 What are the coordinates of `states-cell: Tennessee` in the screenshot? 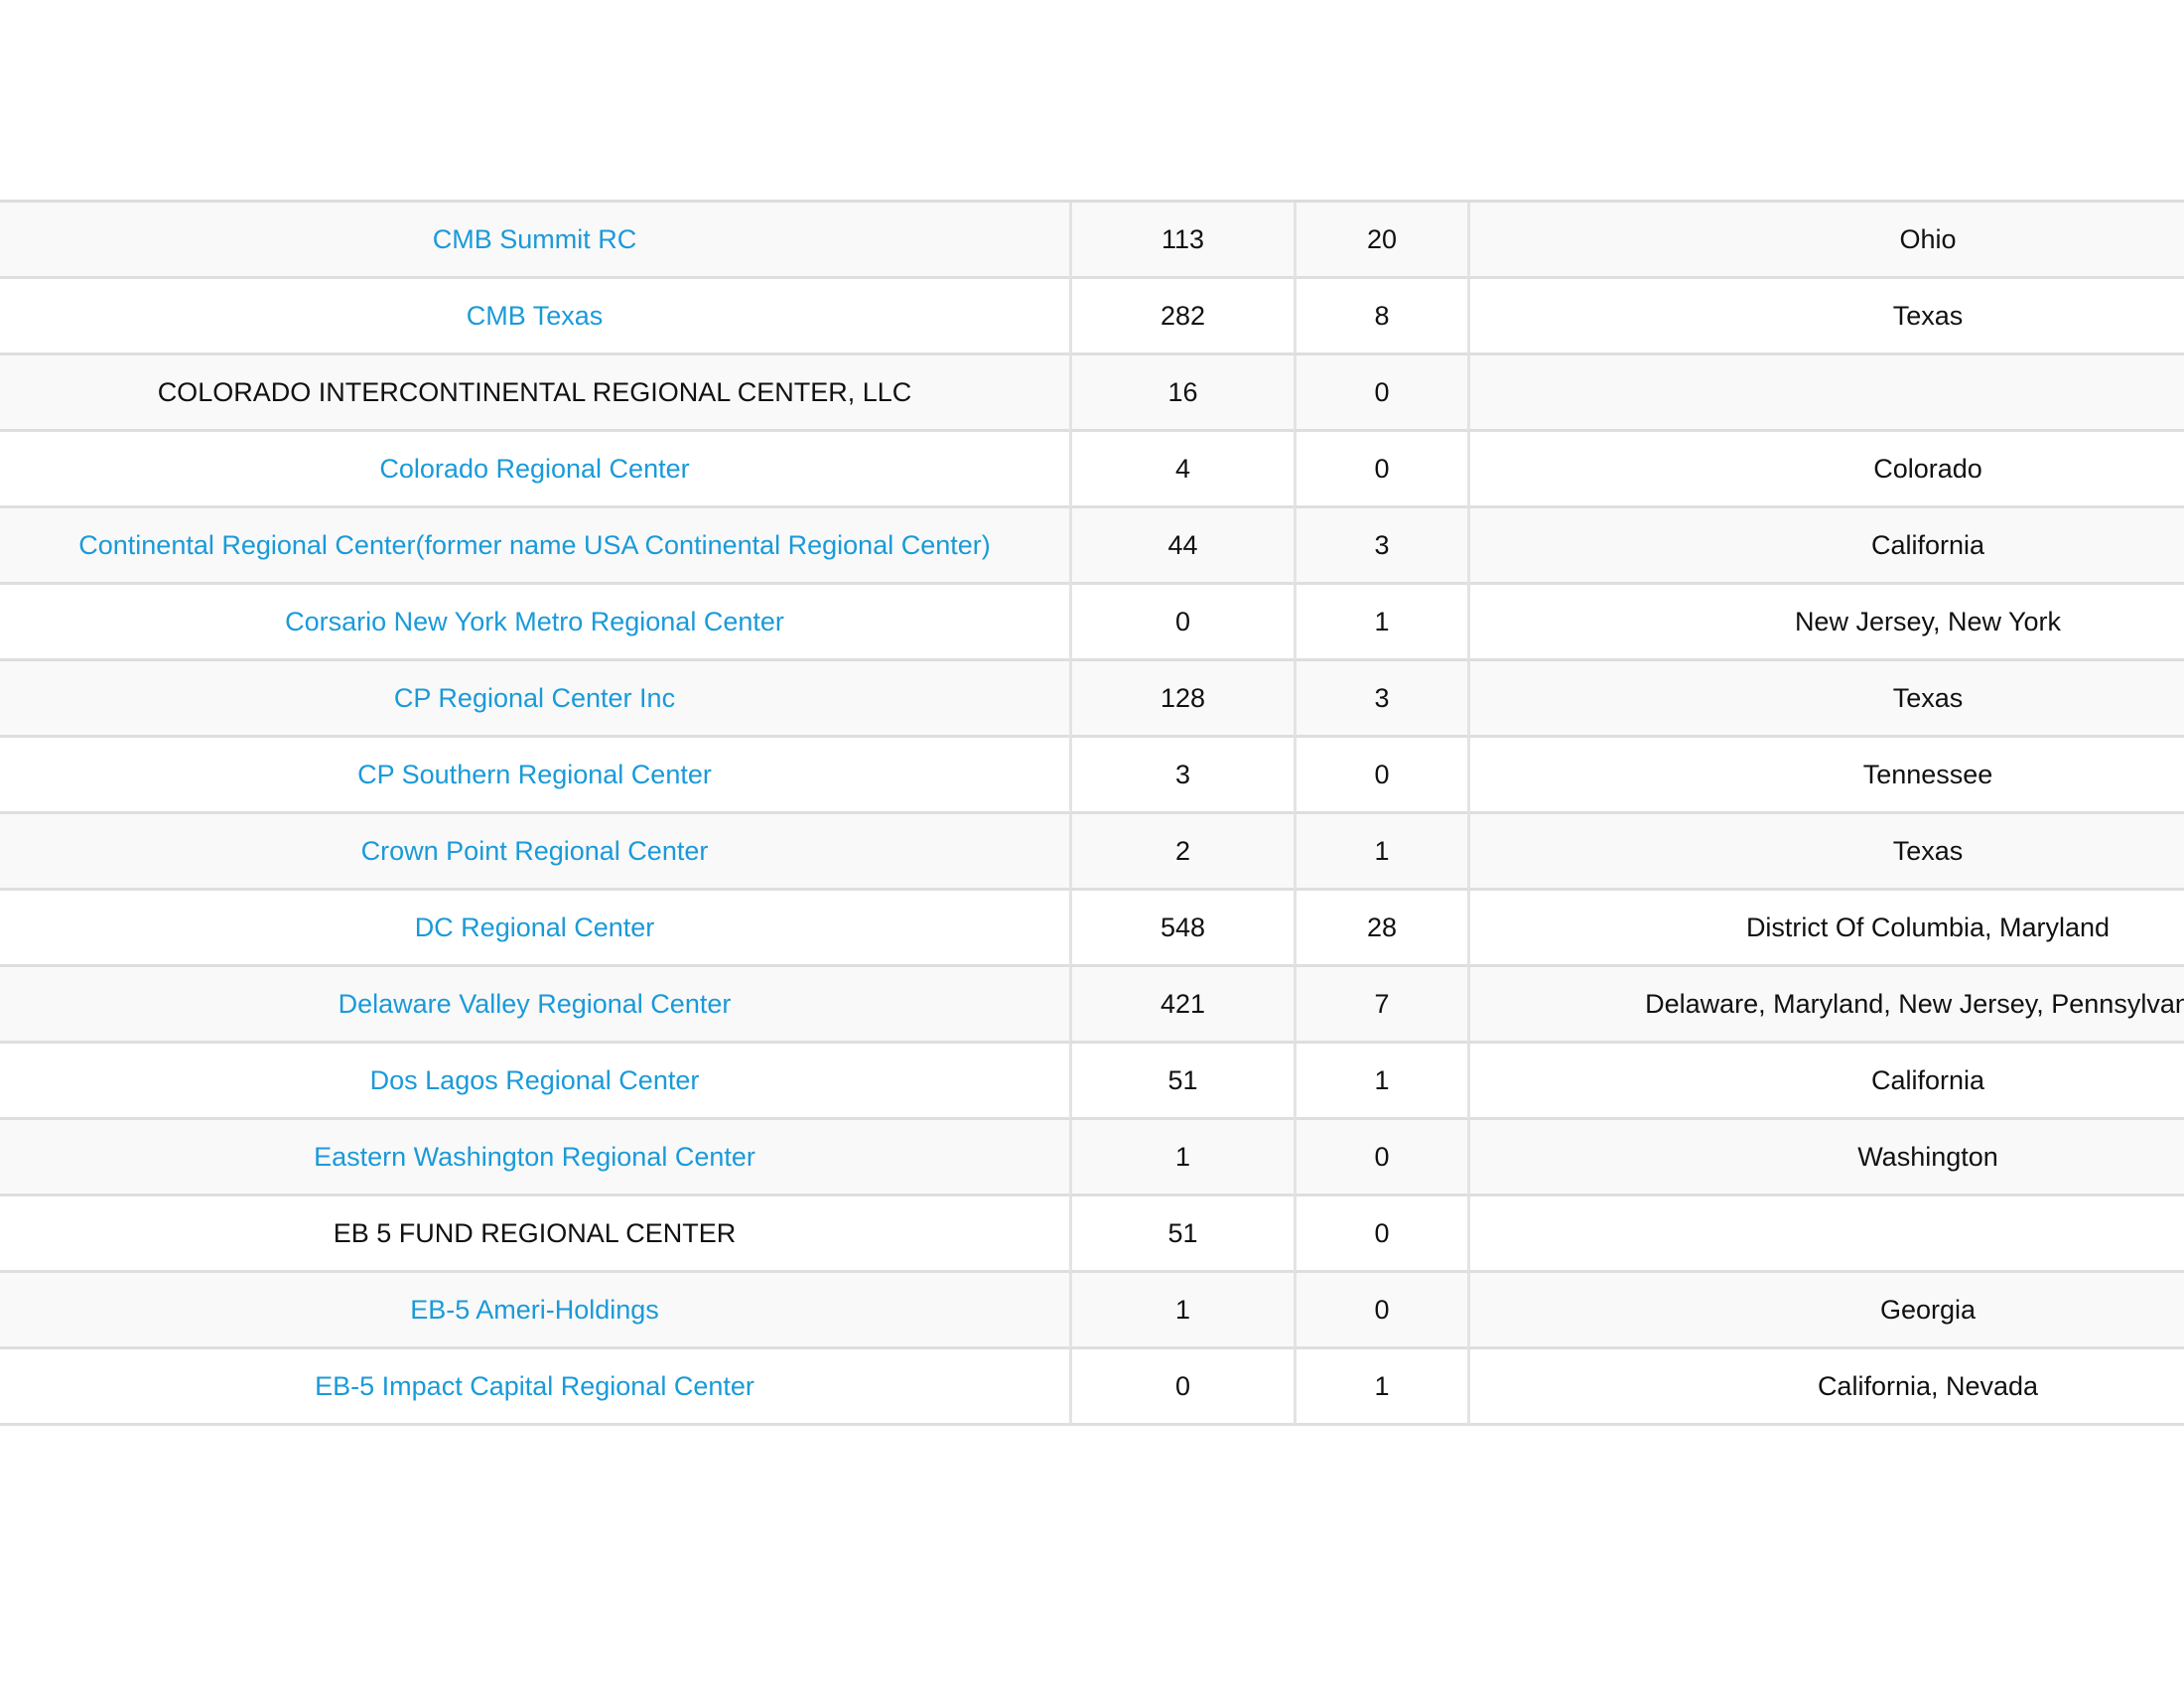 It's located at (1825, 776).